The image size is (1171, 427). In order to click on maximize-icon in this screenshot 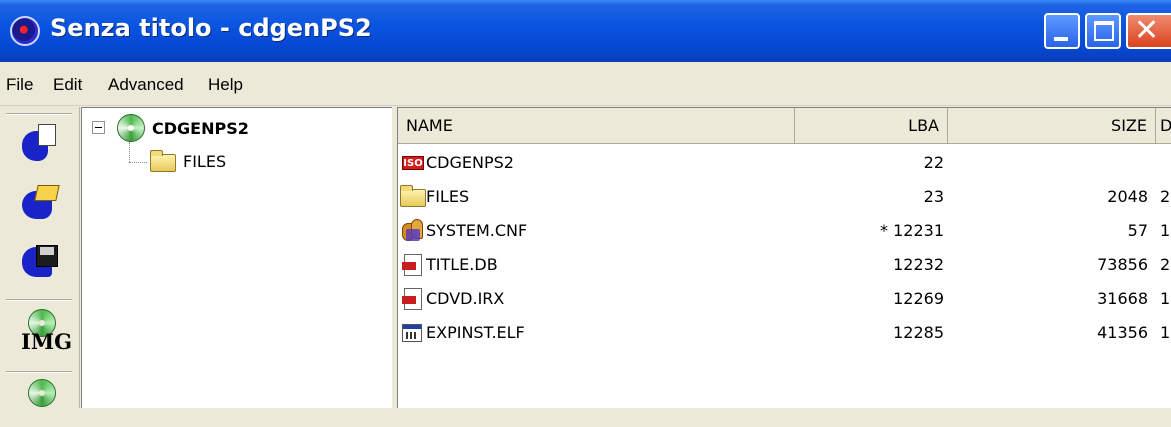, I will do `click(1104, 31)`.